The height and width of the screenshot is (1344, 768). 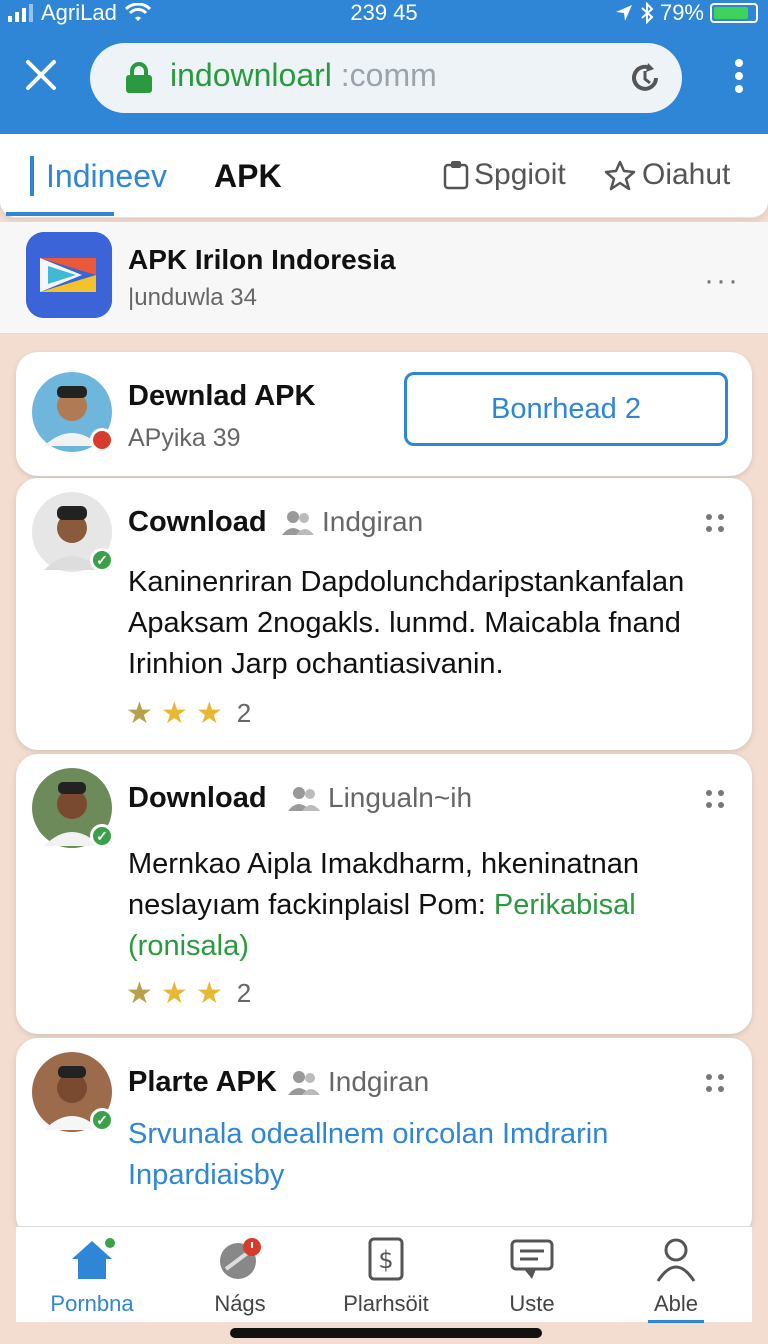 I want to click on star-outline-icon, so click(x=620, y=175).